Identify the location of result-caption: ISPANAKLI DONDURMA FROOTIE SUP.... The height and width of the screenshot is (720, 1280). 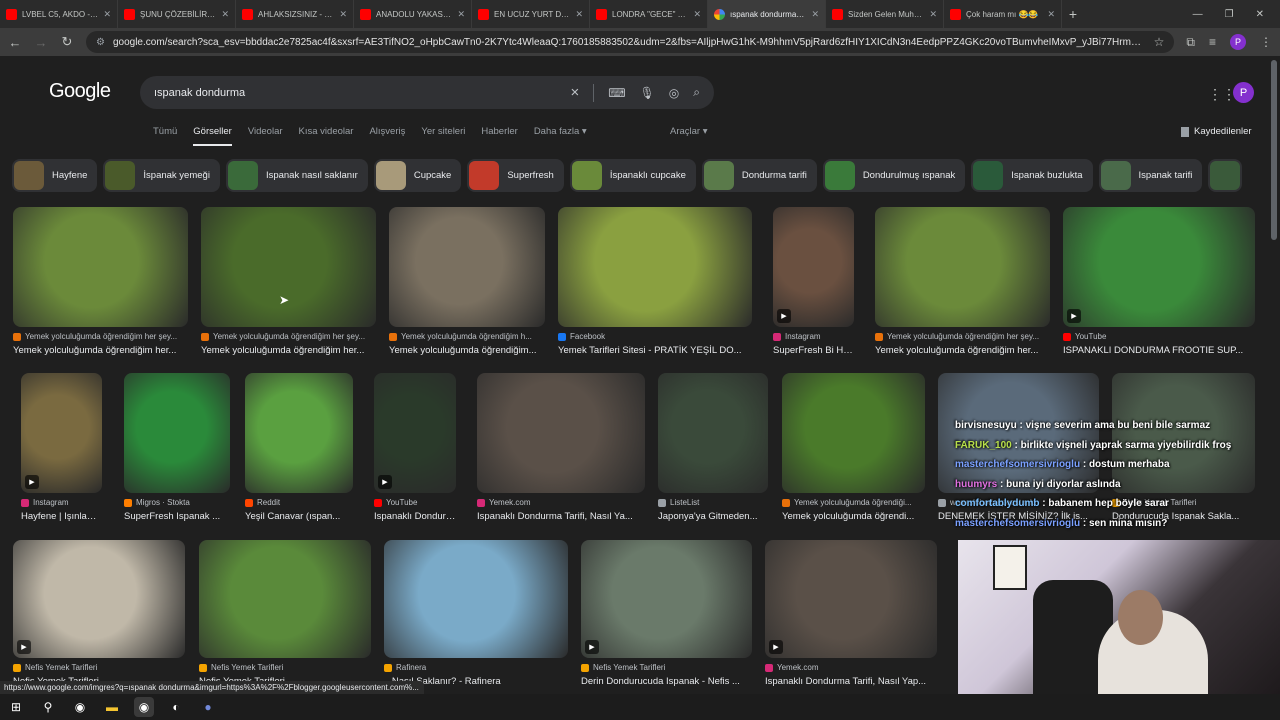
(1159, 350).